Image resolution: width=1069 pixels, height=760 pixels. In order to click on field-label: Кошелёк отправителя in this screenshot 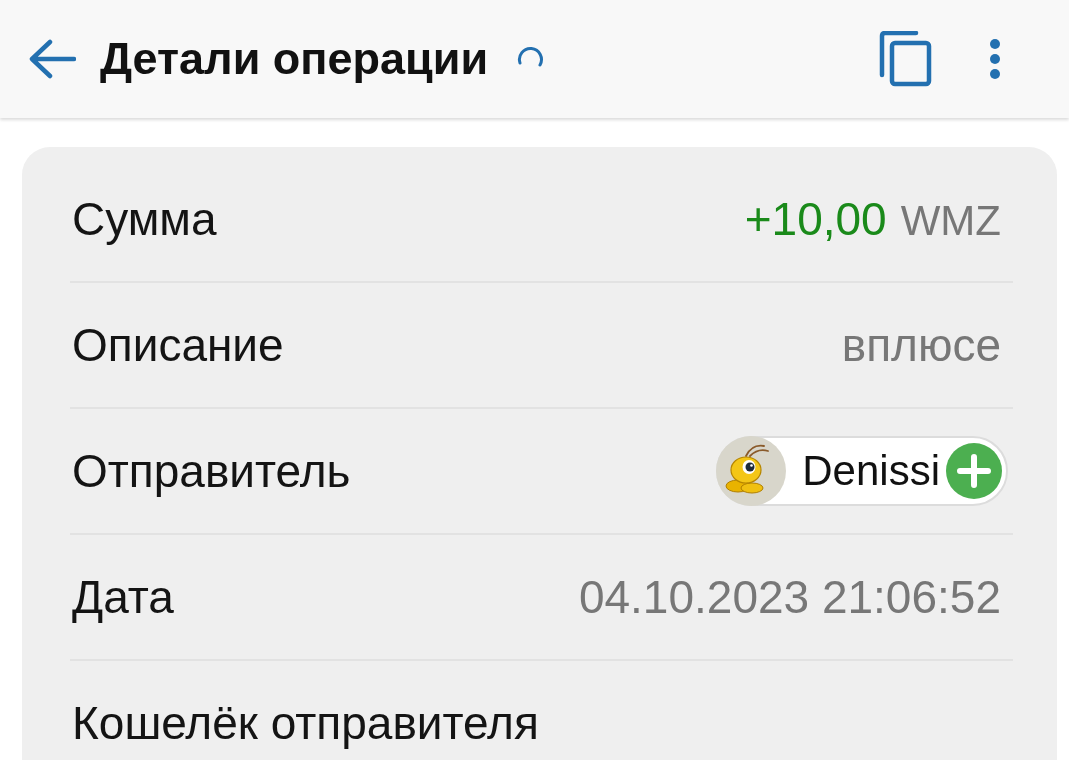, I will do `click(305, 723)`.